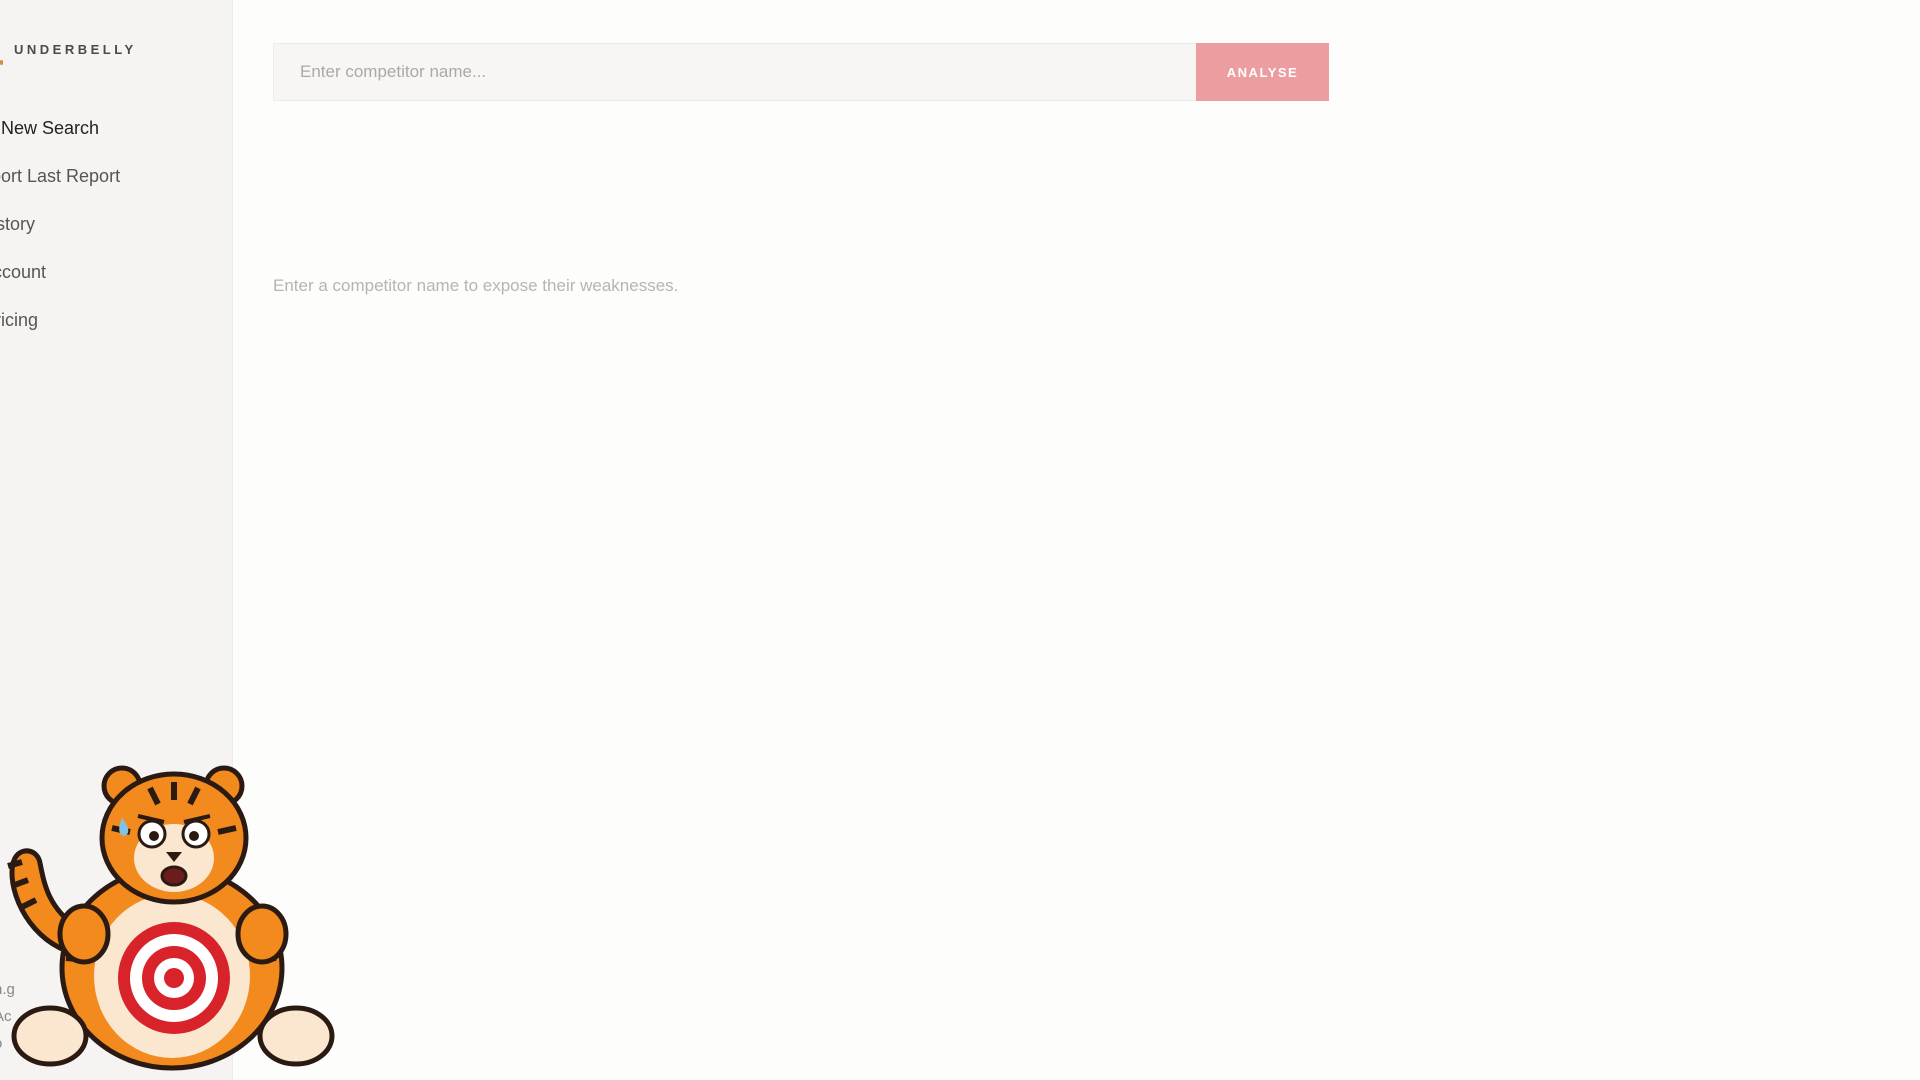 The image size is (1920, 1080). What do you see at coordinates (50, 128) in the screenshot?
I see `sidebar-item-new-search: New Search` at bounding box center [50, 128].